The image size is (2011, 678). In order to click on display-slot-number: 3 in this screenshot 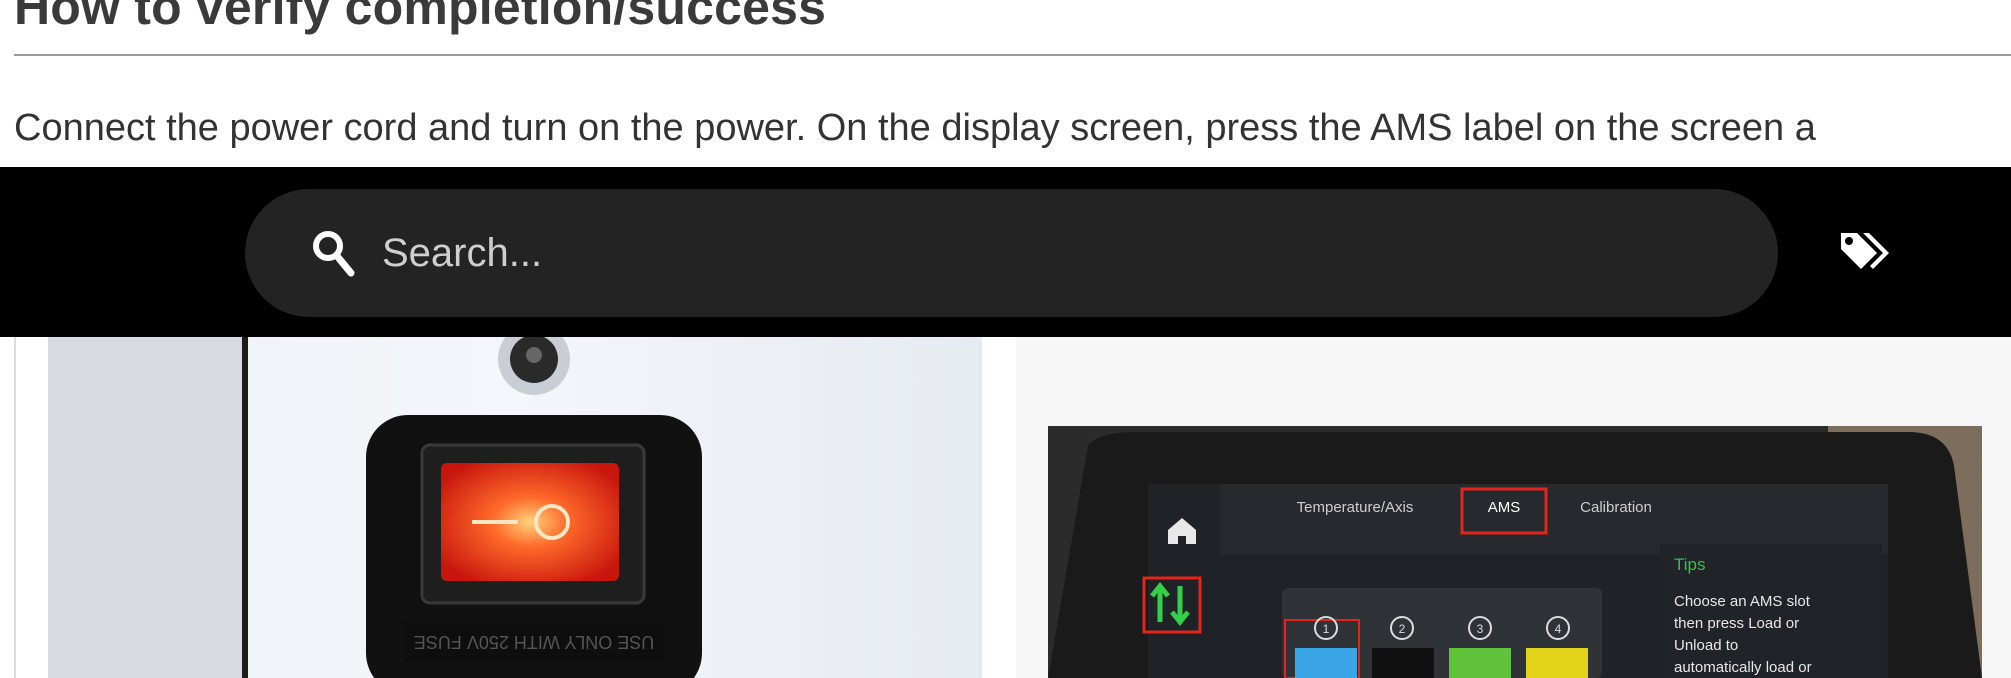, I will do `click(1480, 629)`.